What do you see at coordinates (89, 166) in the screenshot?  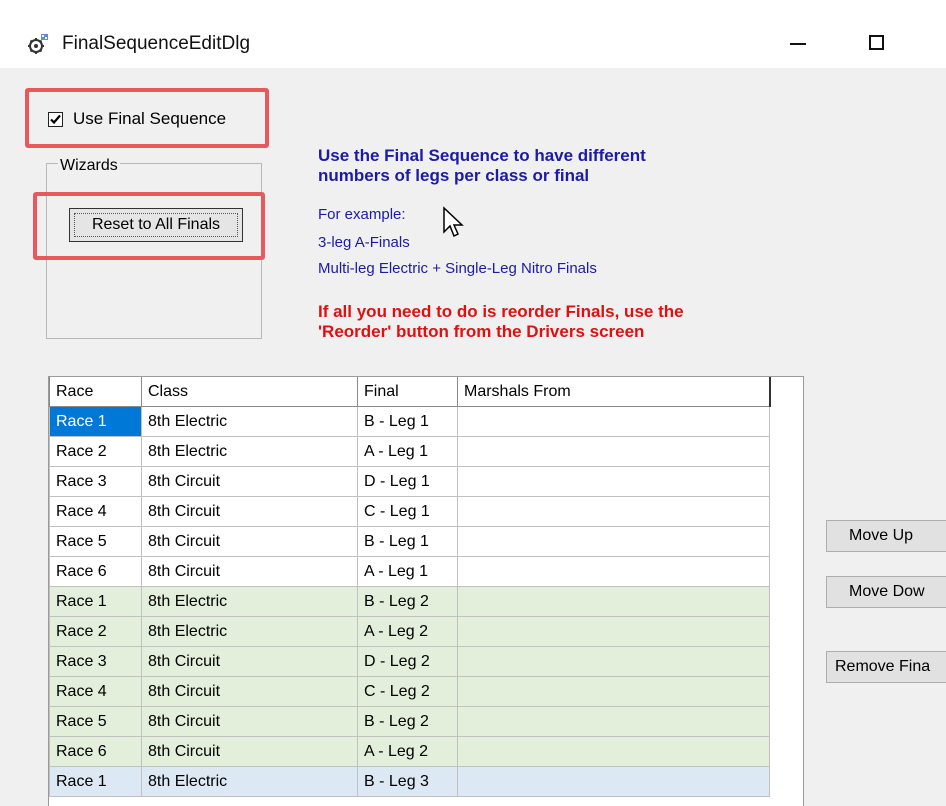 I see `wizards-legend: Wizards` at bounding box center [89, 166].